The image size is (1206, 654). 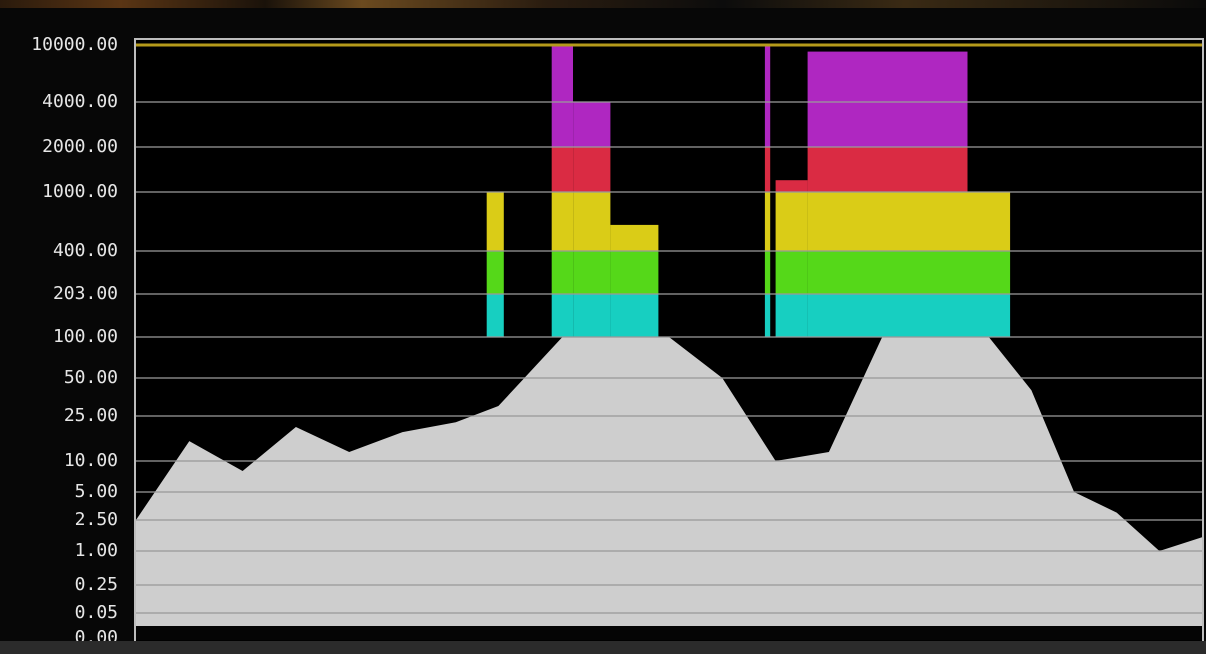 What do you see at coordinates (96, 584) in the screenshot?
I see `y-tick-label: 0.25` at bounding box center [96, 584].